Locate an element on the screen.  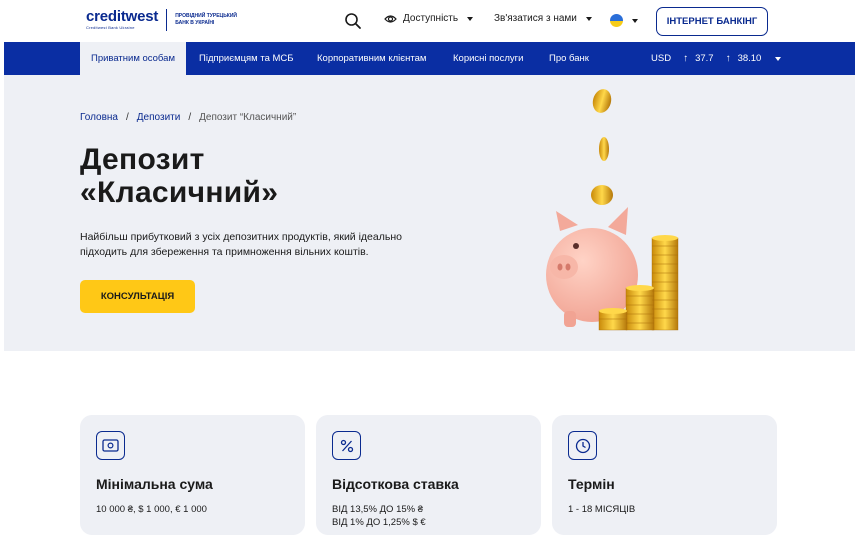
accessibility-menu: Доступність is located at coordinates (429, 18).